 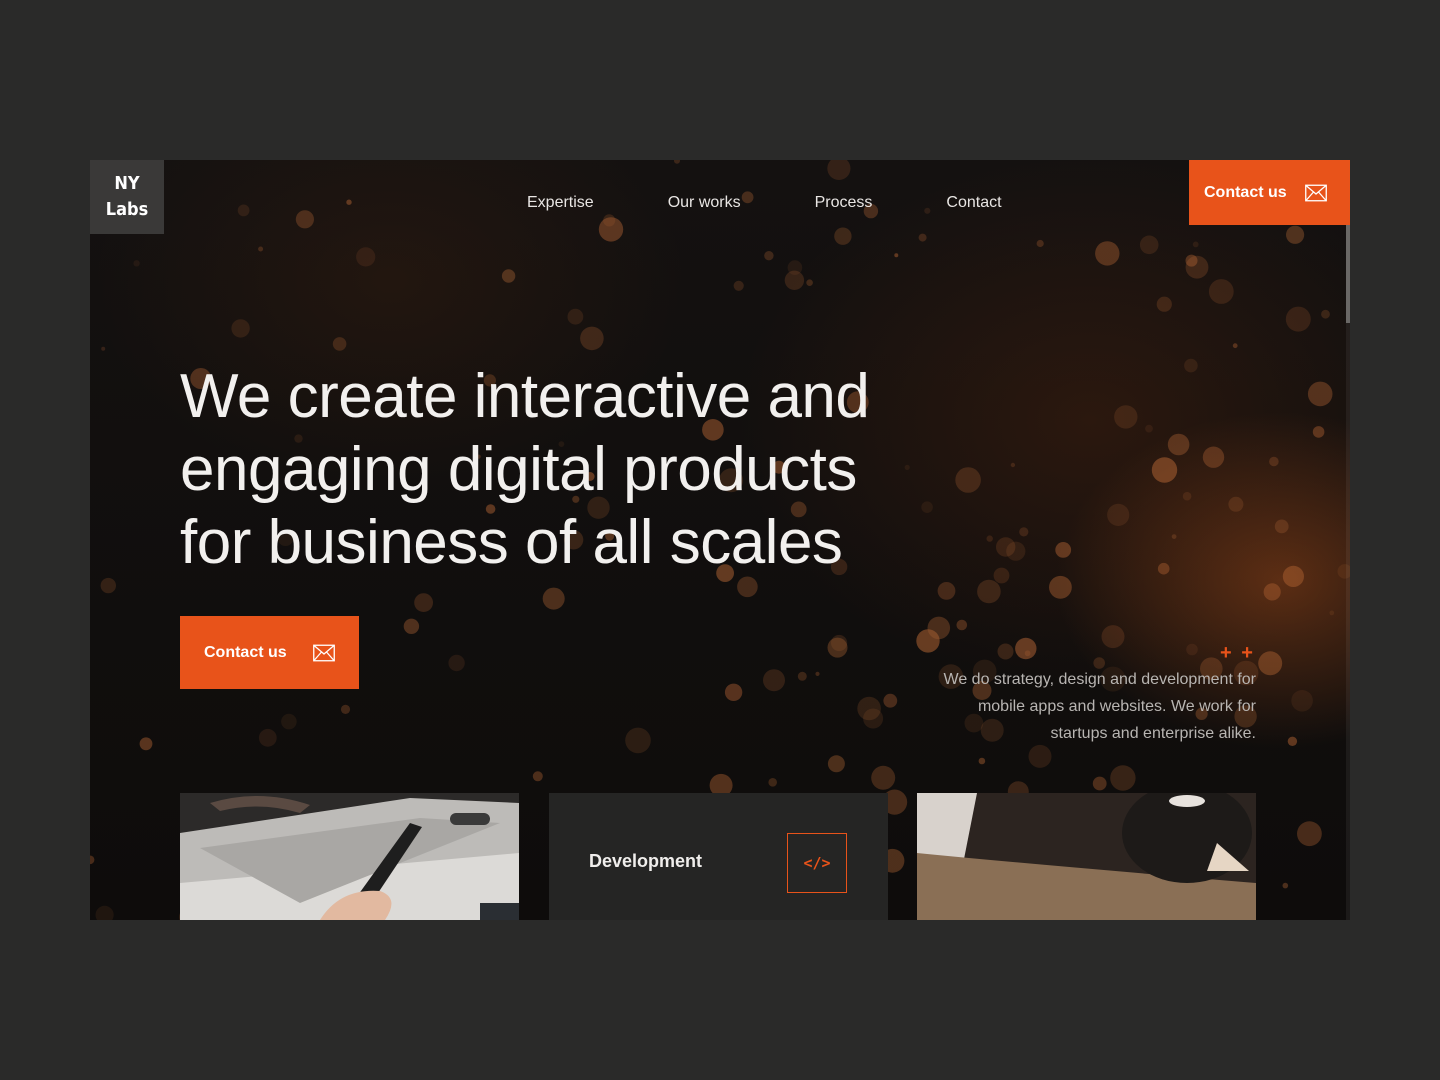 What do you see at coordinates (1348, 572) in the screenshot?
I see `scrollbar` at bounding box center [1348, 572].